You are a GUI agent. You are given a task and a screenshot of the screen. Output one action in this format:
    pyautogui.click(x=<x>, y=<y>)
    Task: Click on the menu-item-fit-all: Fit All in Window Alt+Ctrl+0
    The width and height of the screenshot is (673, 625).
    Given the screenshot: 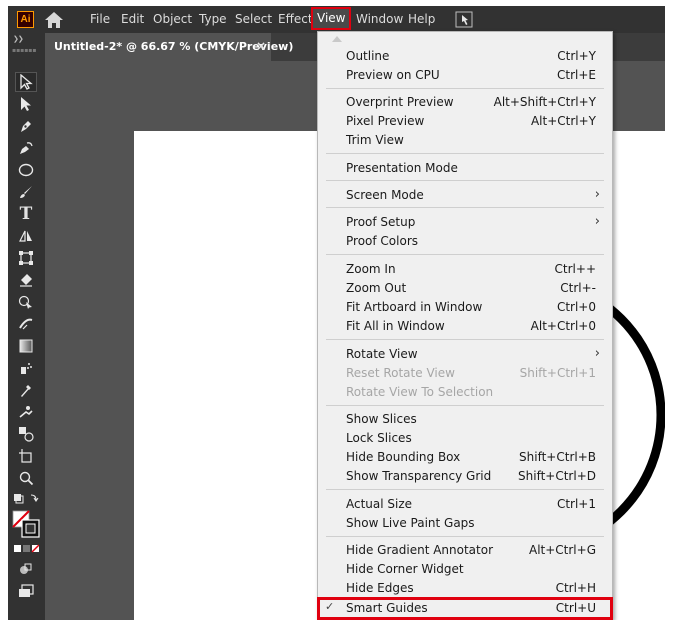 What is the action you would take?
    pyautogui.click(x=465, y=326)
    